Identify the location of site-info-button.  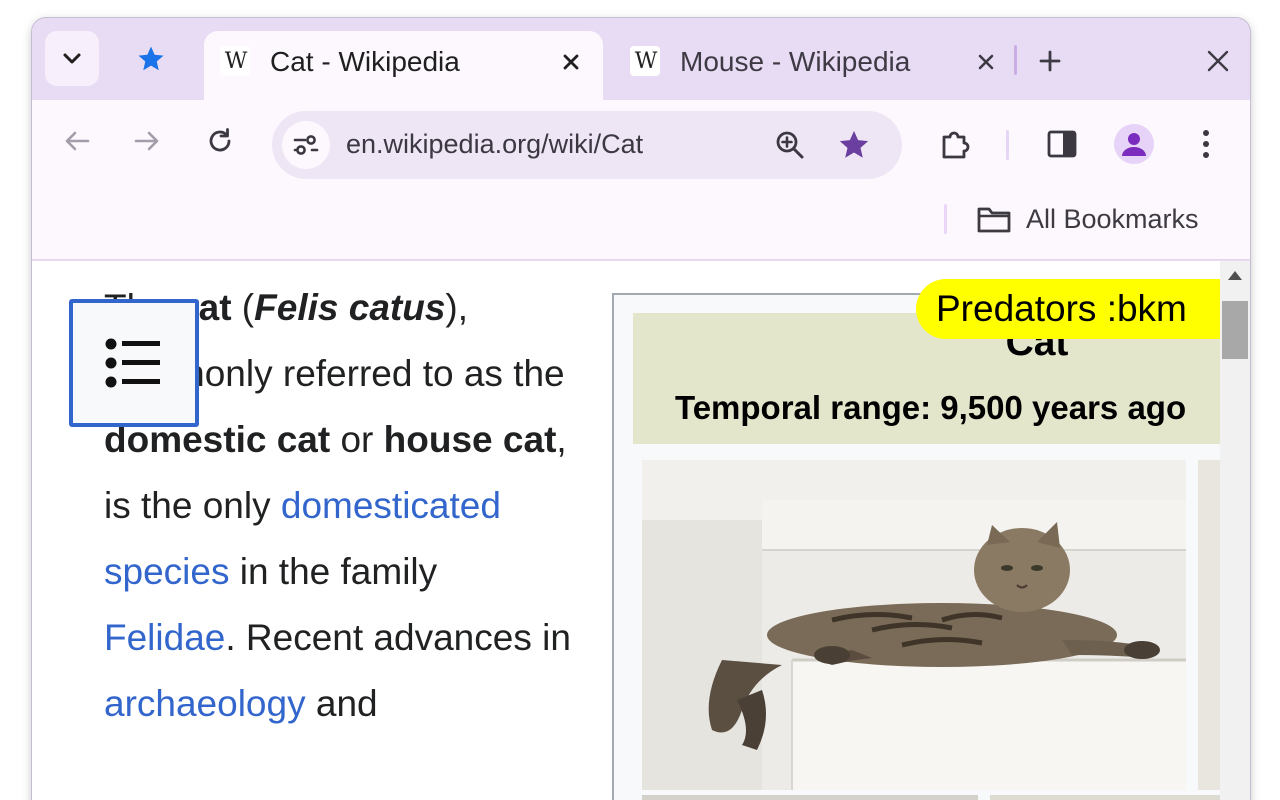
(306, 145).